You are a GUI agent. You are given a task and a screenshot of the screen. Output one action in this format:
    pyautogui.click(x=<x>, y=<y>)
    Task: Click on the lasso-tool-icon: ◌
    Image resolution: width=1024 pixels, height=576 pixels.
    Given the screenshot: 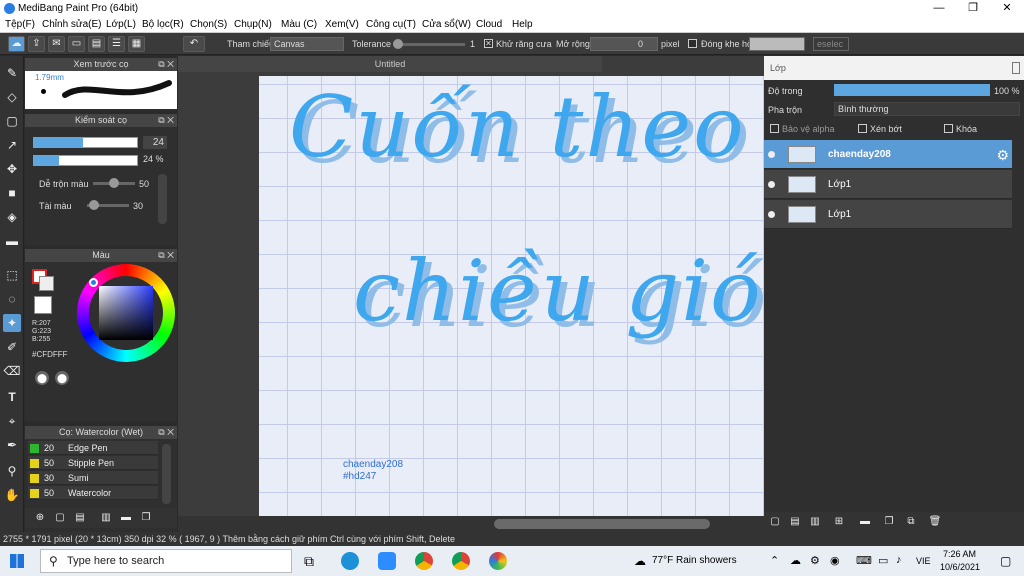 What is the action you would take?
    pyautogui.click(x=12, y=299)
    